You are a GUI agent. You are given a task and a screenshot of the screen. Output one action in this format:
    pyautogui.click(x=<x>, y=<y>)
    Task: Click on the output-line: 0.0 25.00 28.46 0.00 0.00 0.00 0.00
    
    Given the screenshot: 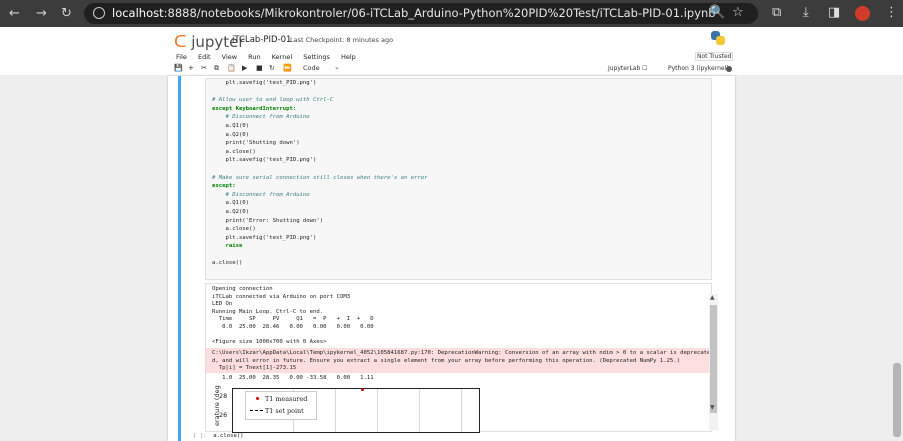 What is the action you would take?
    pyautogui.click(x=293, y=326)
    